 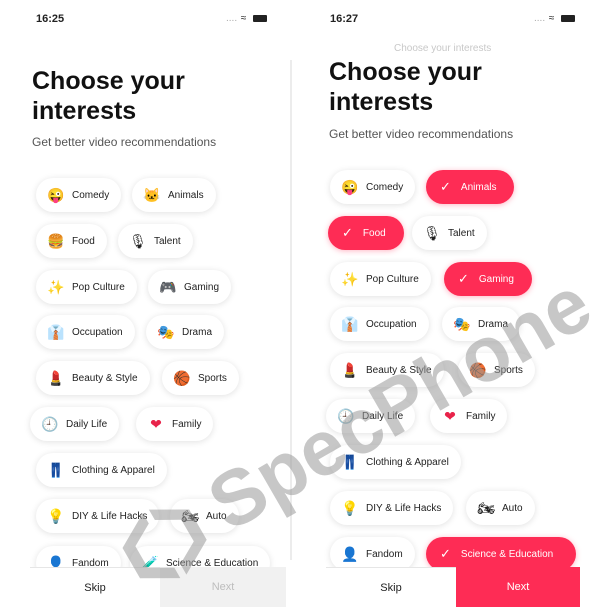 I want to click on cat-icon: 🐱, so click(x=152, y=195).